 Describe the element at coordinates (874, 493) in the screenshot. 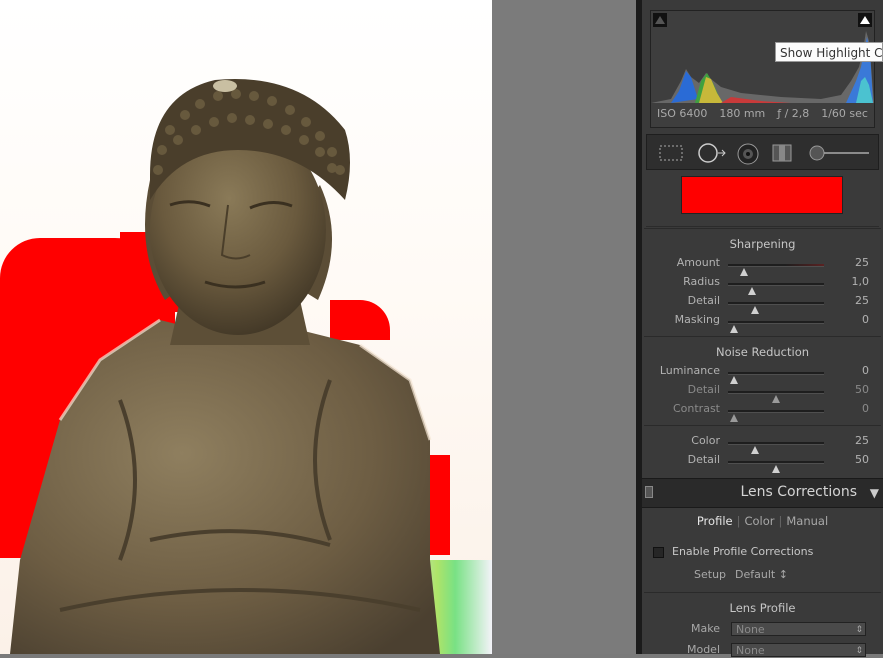

I see `collapse-arrow-icon: ▼` at that location.